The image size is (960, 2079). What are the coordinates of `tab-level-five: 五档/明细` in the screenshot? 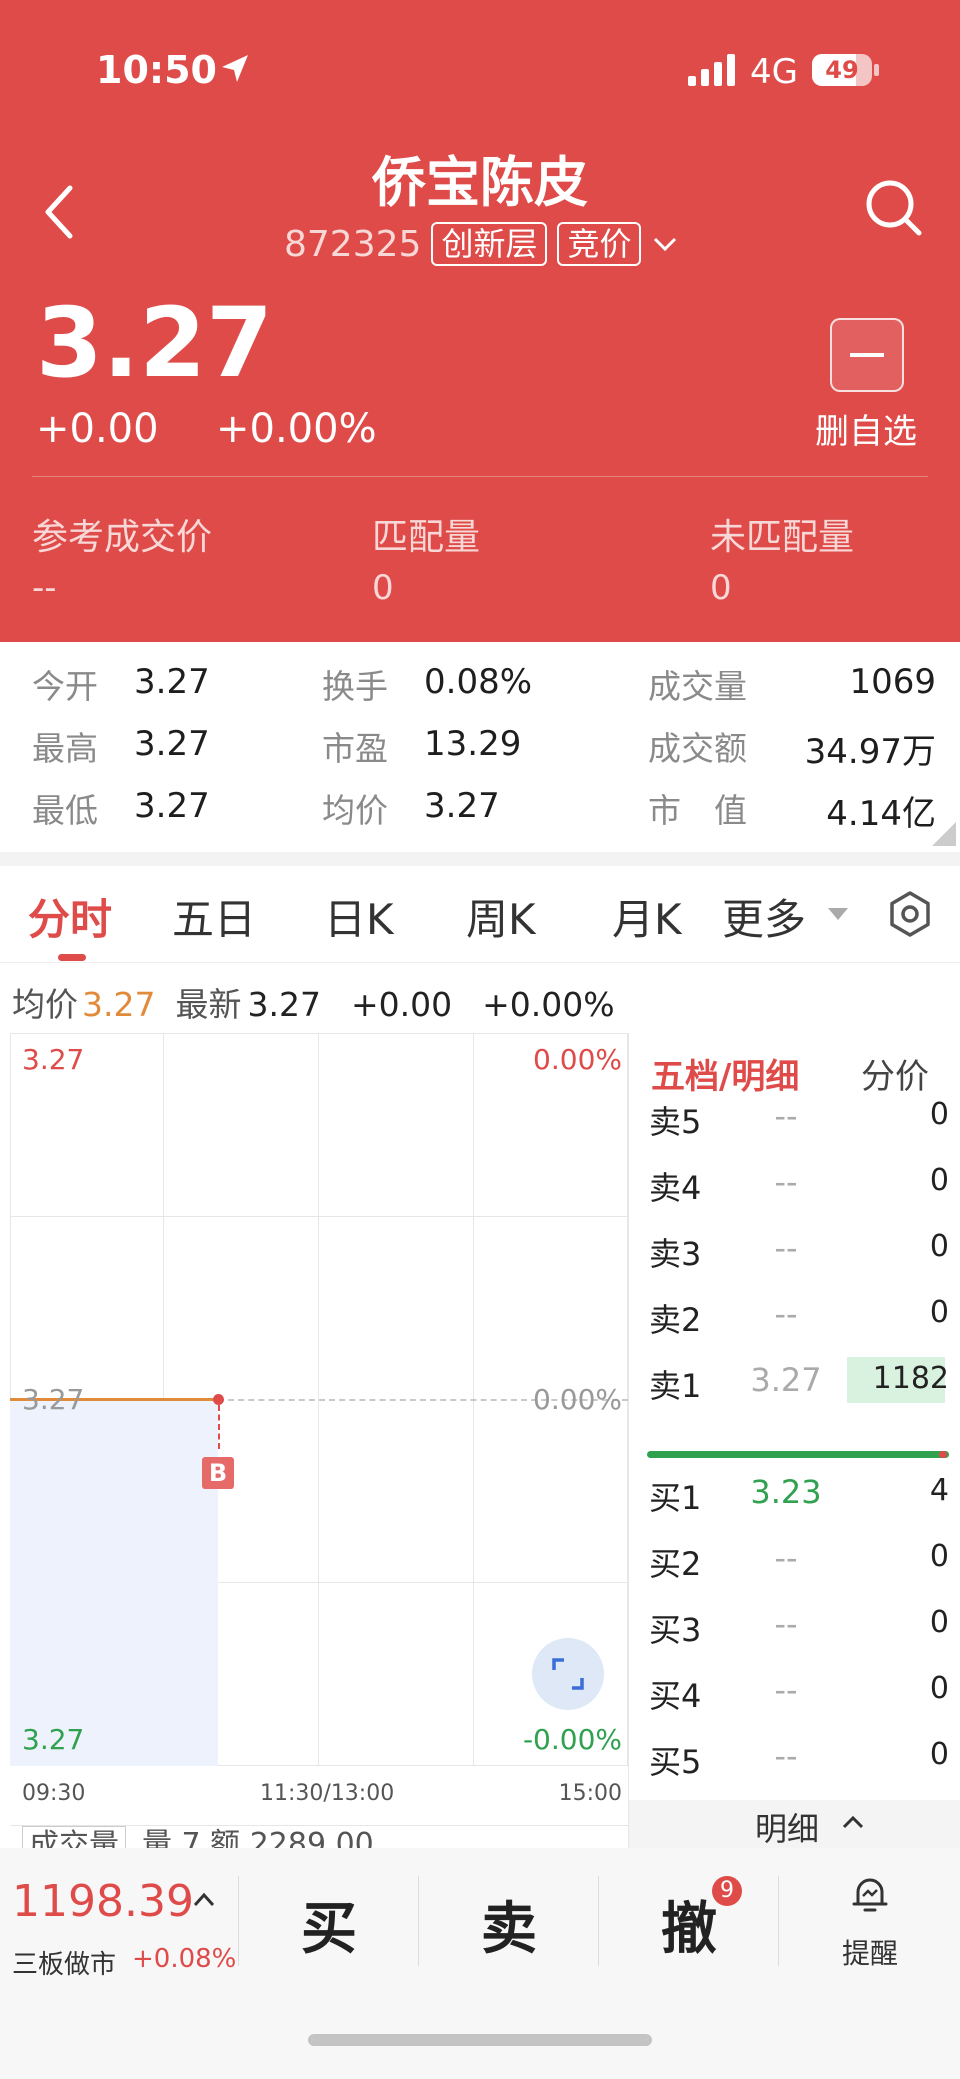 It's located at (725, 1073).